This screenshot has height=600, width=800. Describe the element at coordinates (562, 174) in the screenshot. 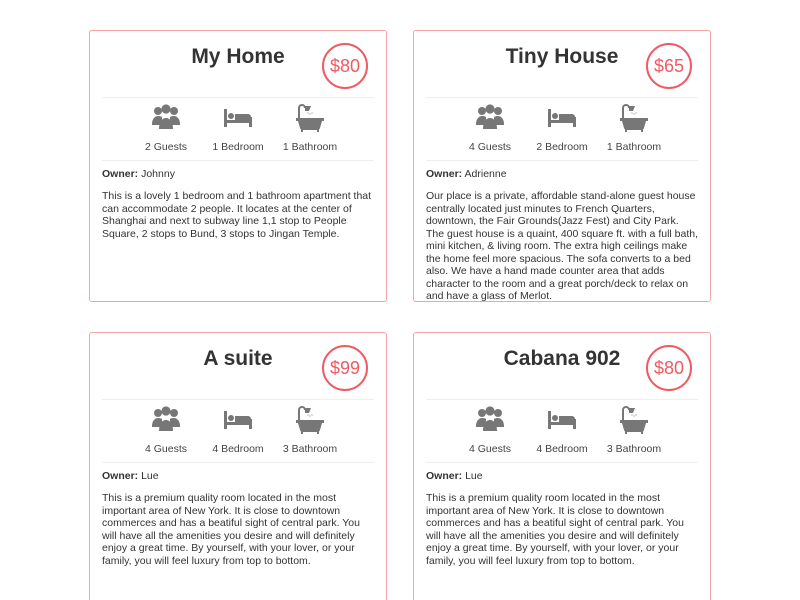

I see `owner-line: Owner: Adrienne` at that location.